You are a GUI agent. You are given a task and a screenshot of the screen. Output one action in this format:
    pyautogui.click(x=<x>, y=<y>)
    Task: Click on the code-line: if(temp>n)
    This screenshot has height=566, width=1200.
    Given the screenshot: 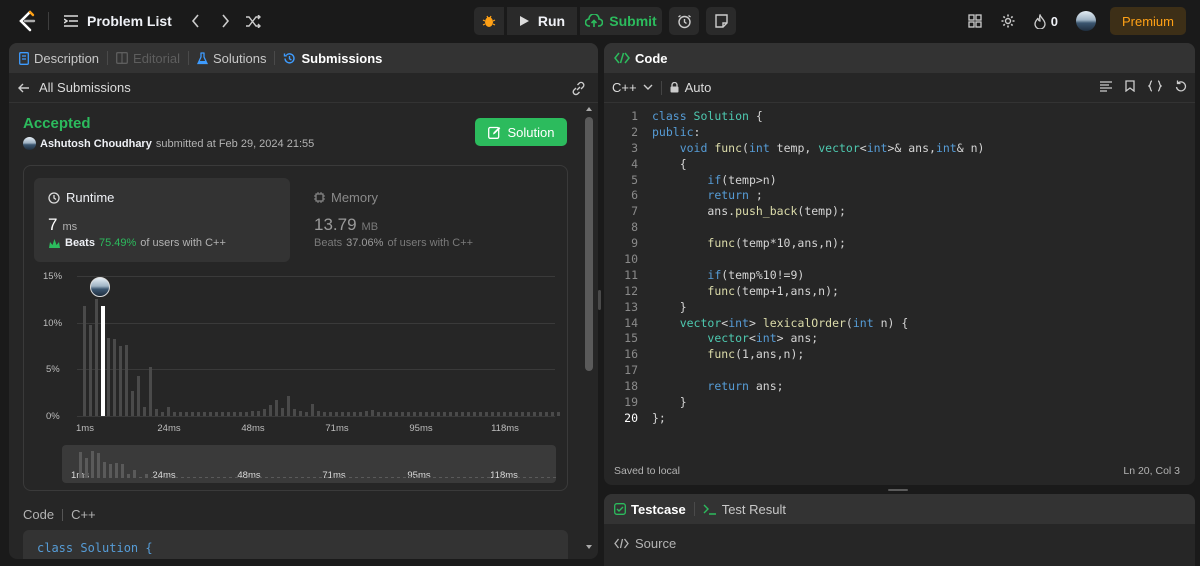 What is the action you would take?
    pyautogui.click(x=818, y=181)
    